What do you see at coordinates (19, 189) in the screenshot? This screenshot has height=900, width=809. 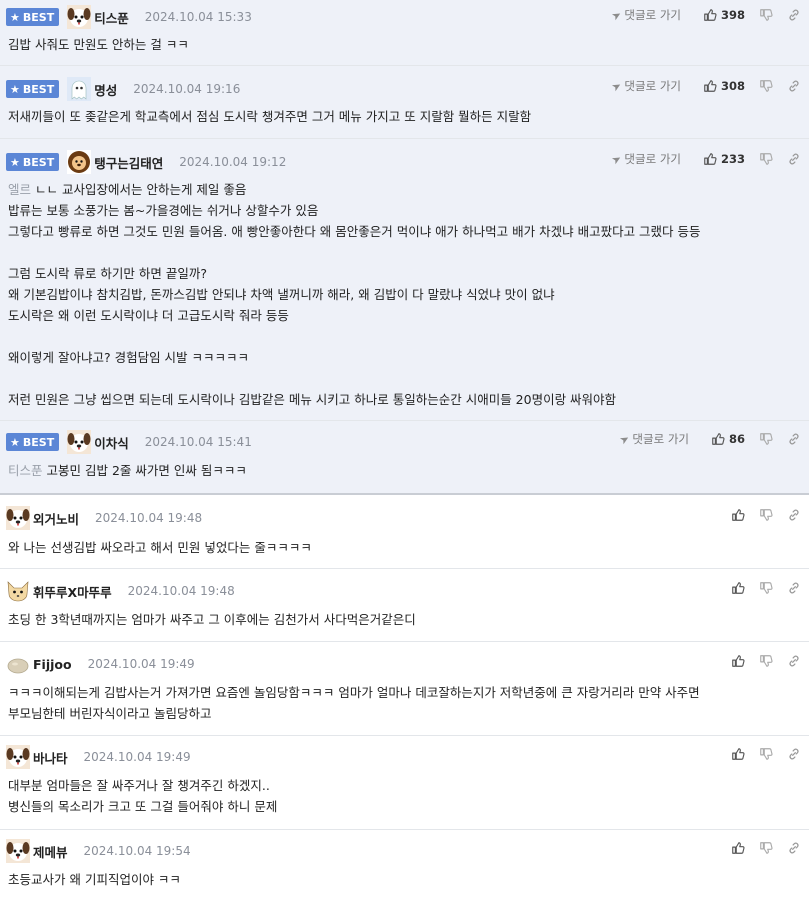 I see `mention-tag: 엘르` at bounding box center [19, 189].